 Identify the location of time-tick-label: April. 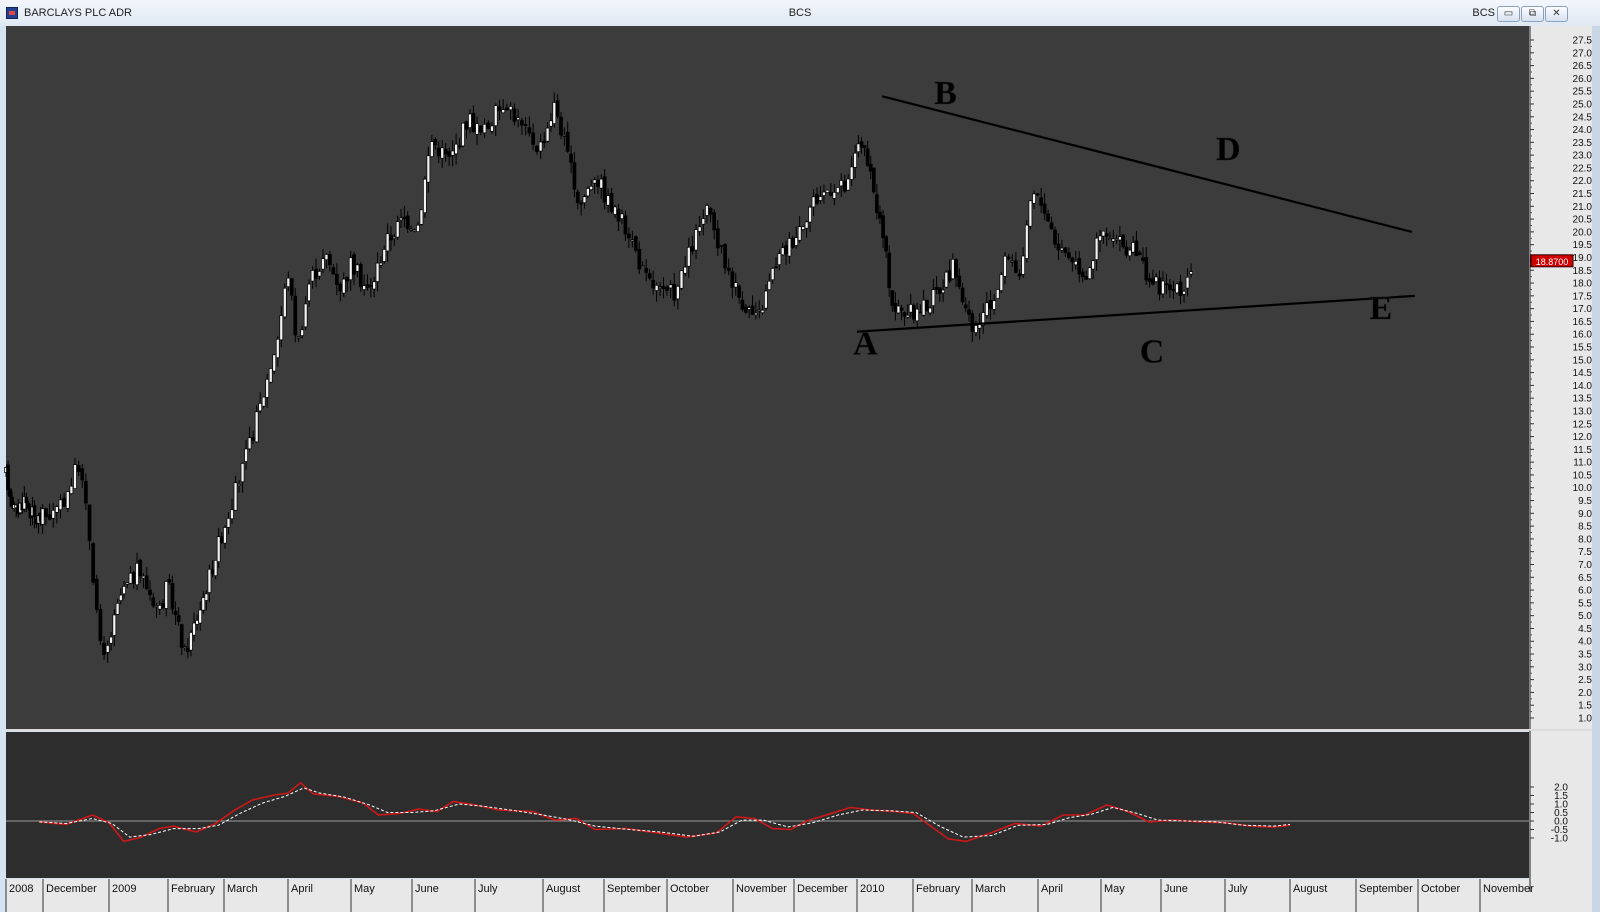
(1052, 889).